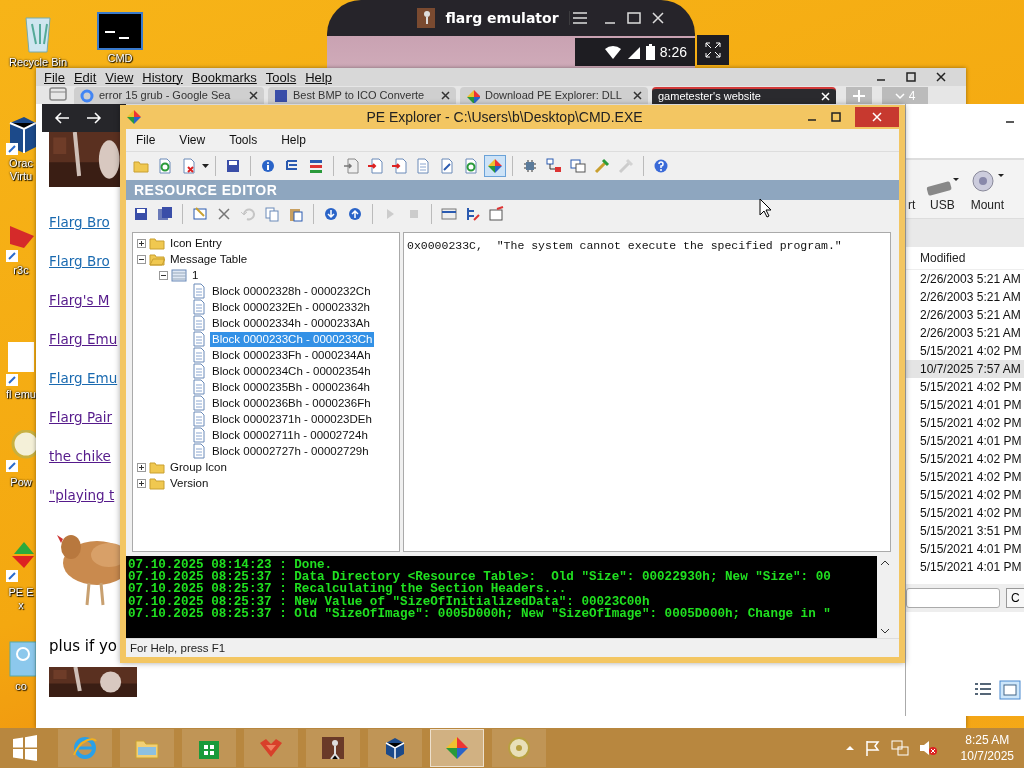  Describe the element at coordinates (927, 748) in the screenshot. I see `muted-speaker-icon` at that location.